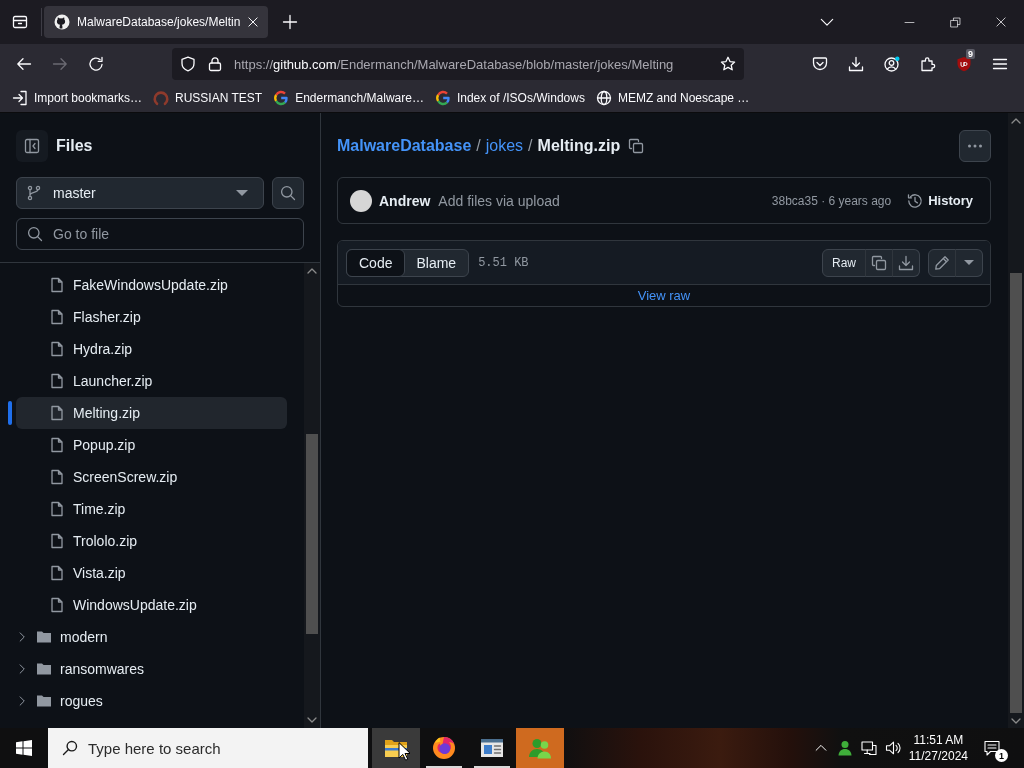 The height and width of the screenshot is (768, 1024). What do you see at coordinates (208, 748) in the screenshot?
I see `taskbar-search-field: Type here to search` at bounding box center [208, 748].